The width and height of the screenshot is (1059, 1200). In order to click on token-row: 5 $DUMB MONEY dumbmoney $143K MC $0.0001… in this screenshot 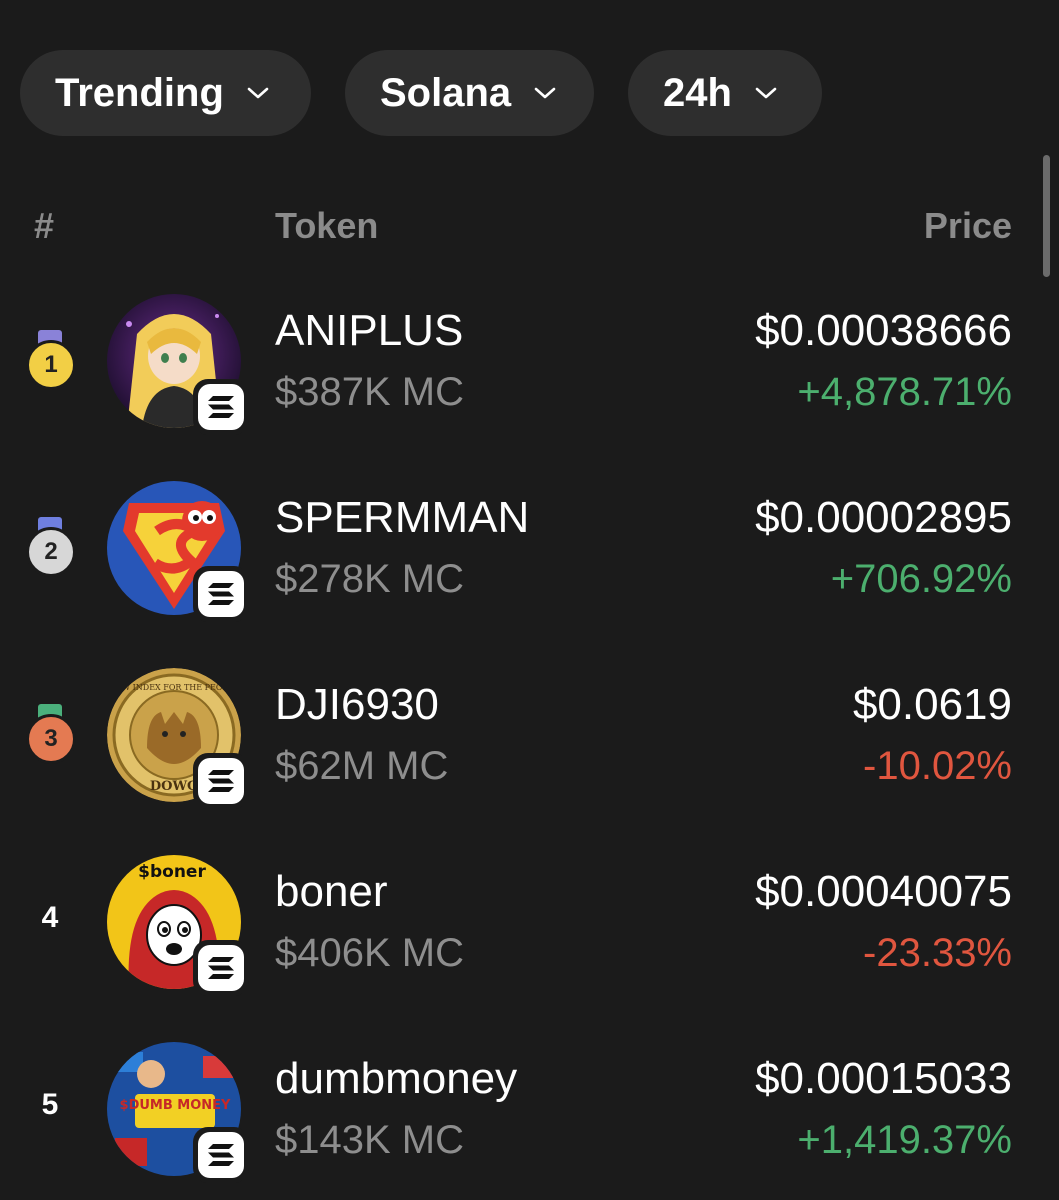, I will do `click(529, 1117)`.